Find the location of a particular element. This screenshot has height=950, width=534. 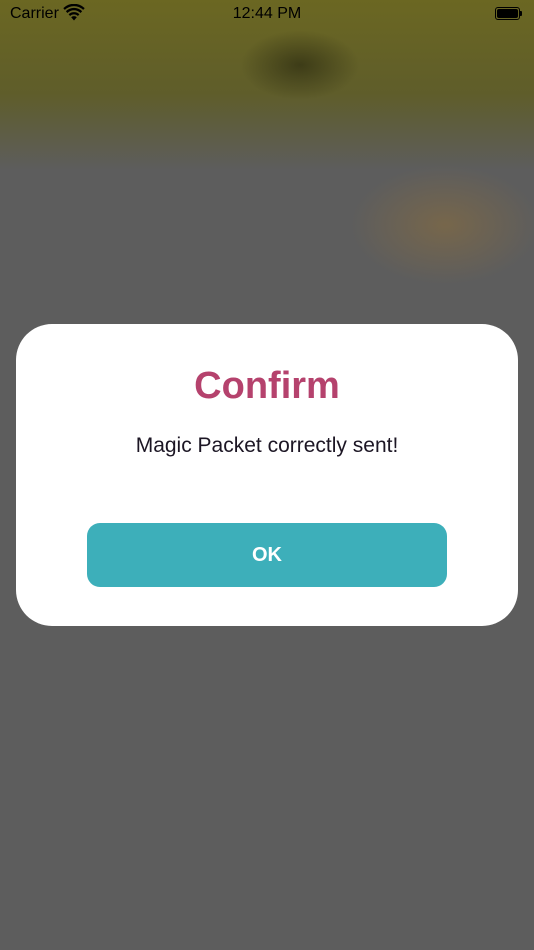

battery-shell is located at coordinates (507, 13).